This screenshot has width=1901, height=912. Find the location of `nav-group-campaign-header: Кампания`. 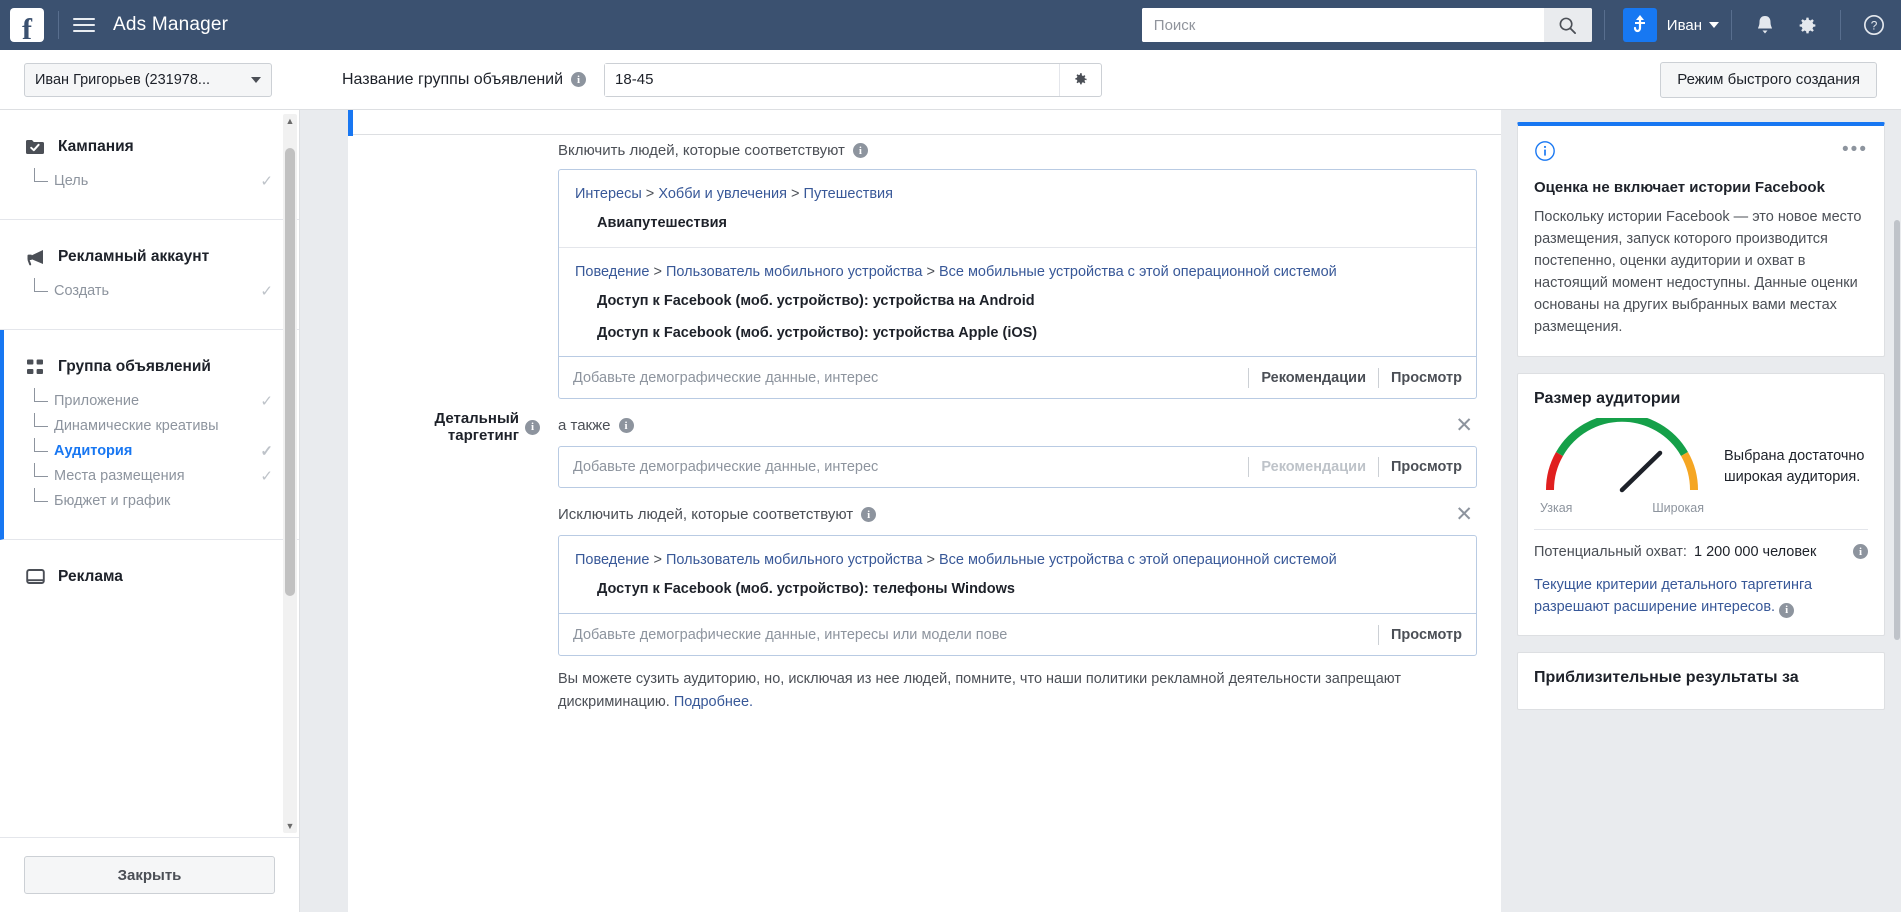

nav-group-campaign-header: Кампания is located at coordinates (149, 147).